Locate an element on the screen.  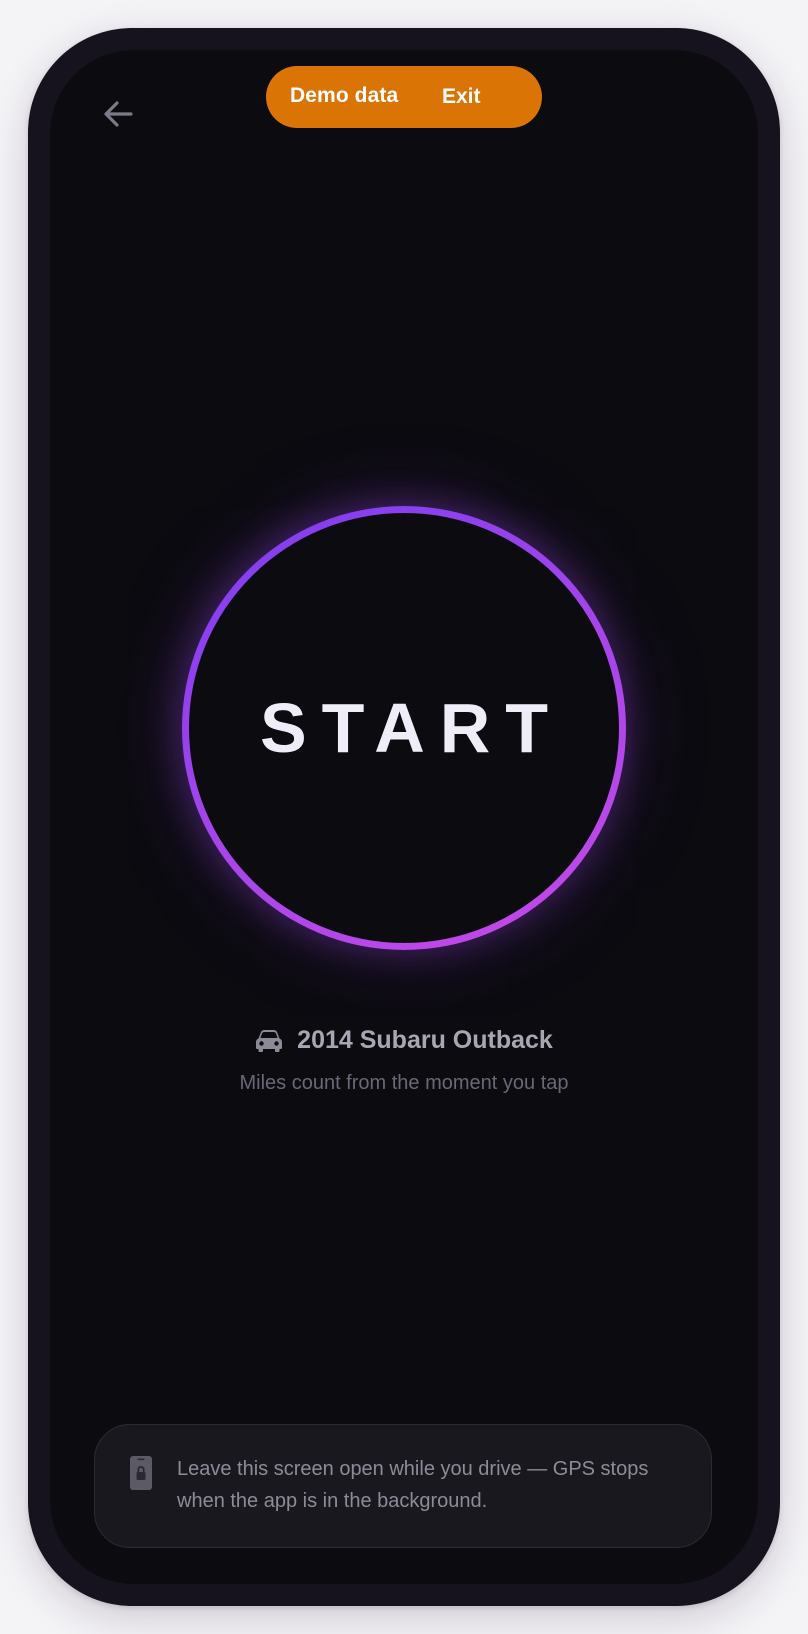
back-button is located at coordinates (118, 114).